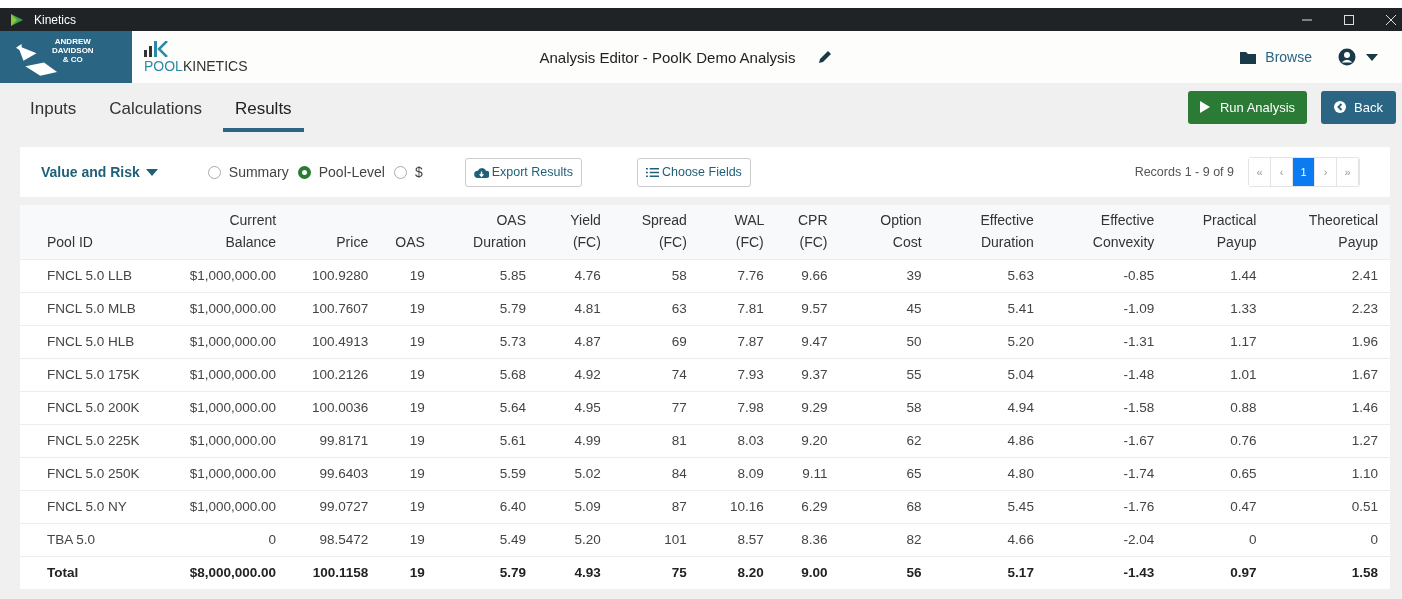 The image size is (1402, 599). What do you see at coordinates (63, 572) in the screenshot?
I see `total-cell: Total` at bounding box center [63, 572].